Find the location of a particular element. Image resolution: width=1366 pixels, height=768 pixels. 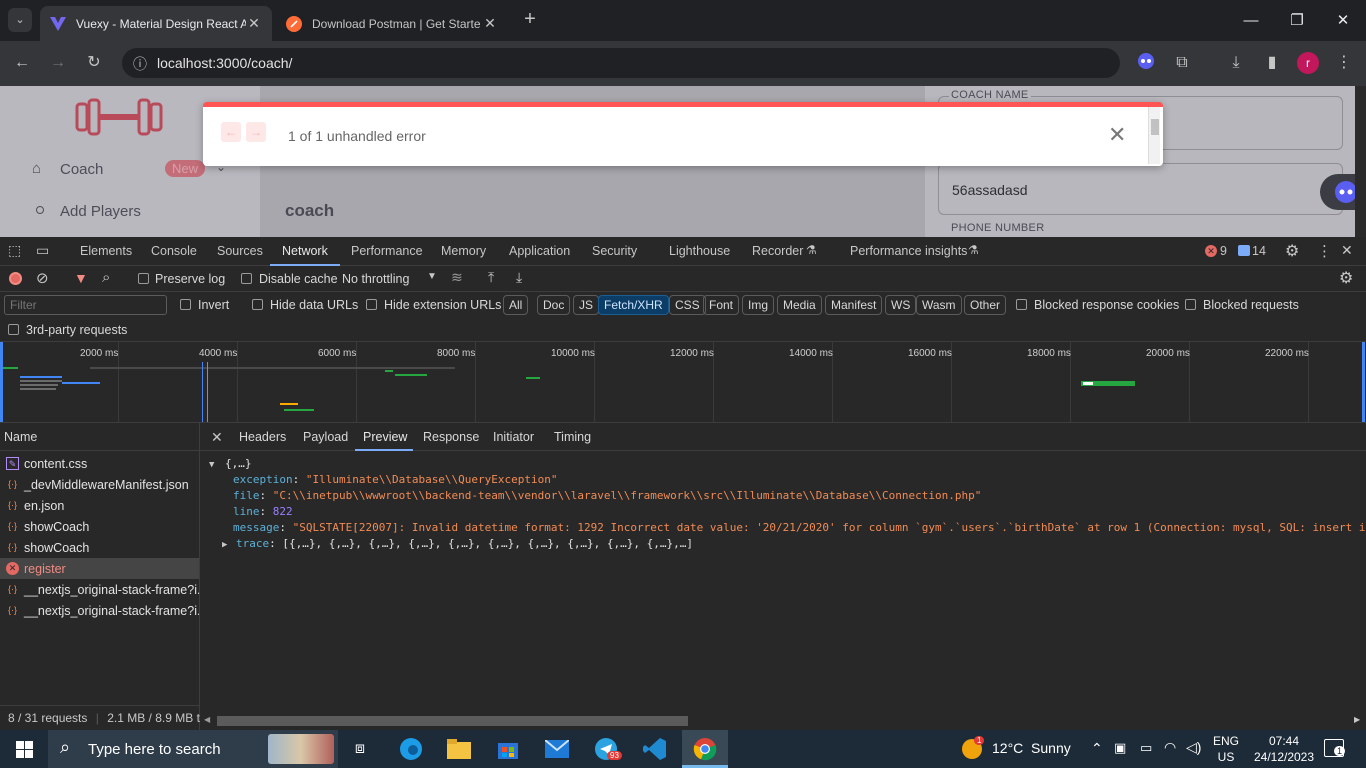

side-panel-icon: ▮ is located at coordinates (1272, 63).